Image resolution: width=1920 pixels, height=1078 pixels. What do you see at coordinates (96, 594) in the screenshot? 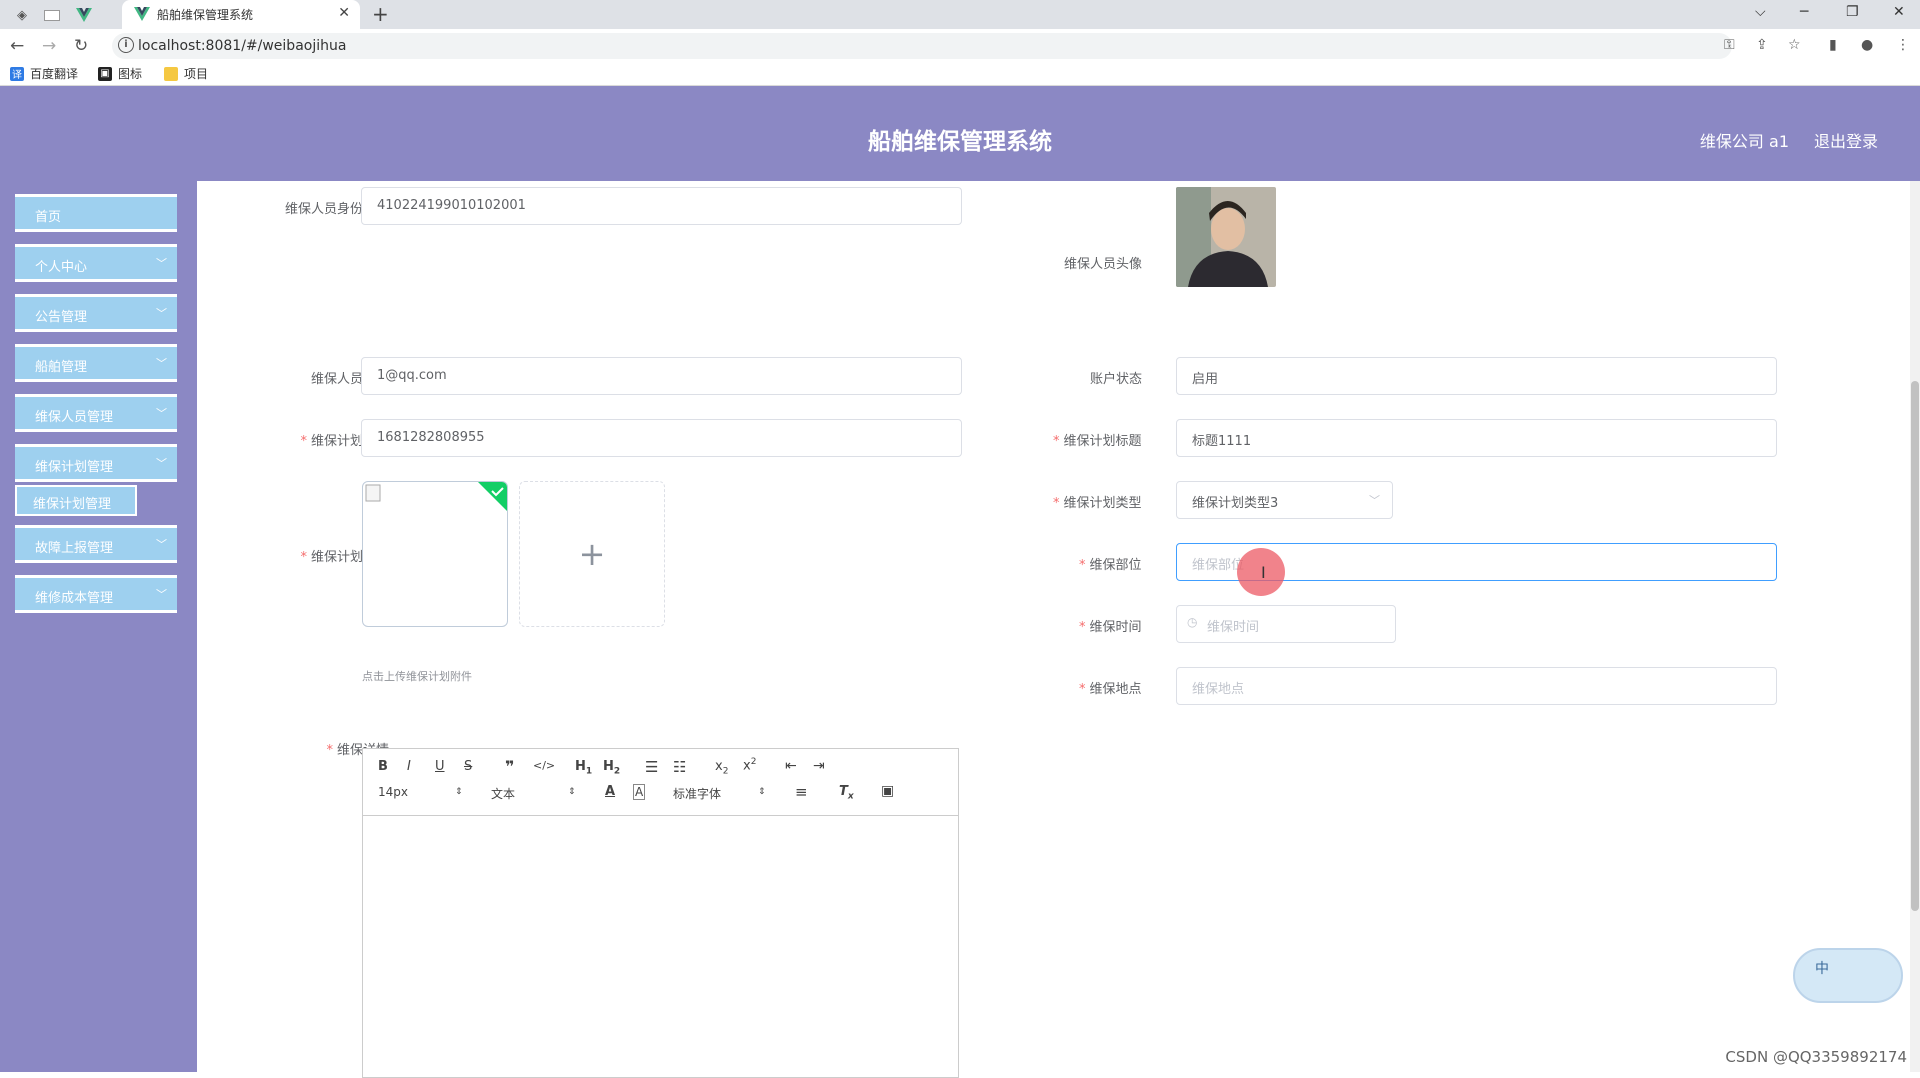
I see `sidebar-item-repair-cost: 维修成本管理 ﹀` at bounding box center [96, 594].